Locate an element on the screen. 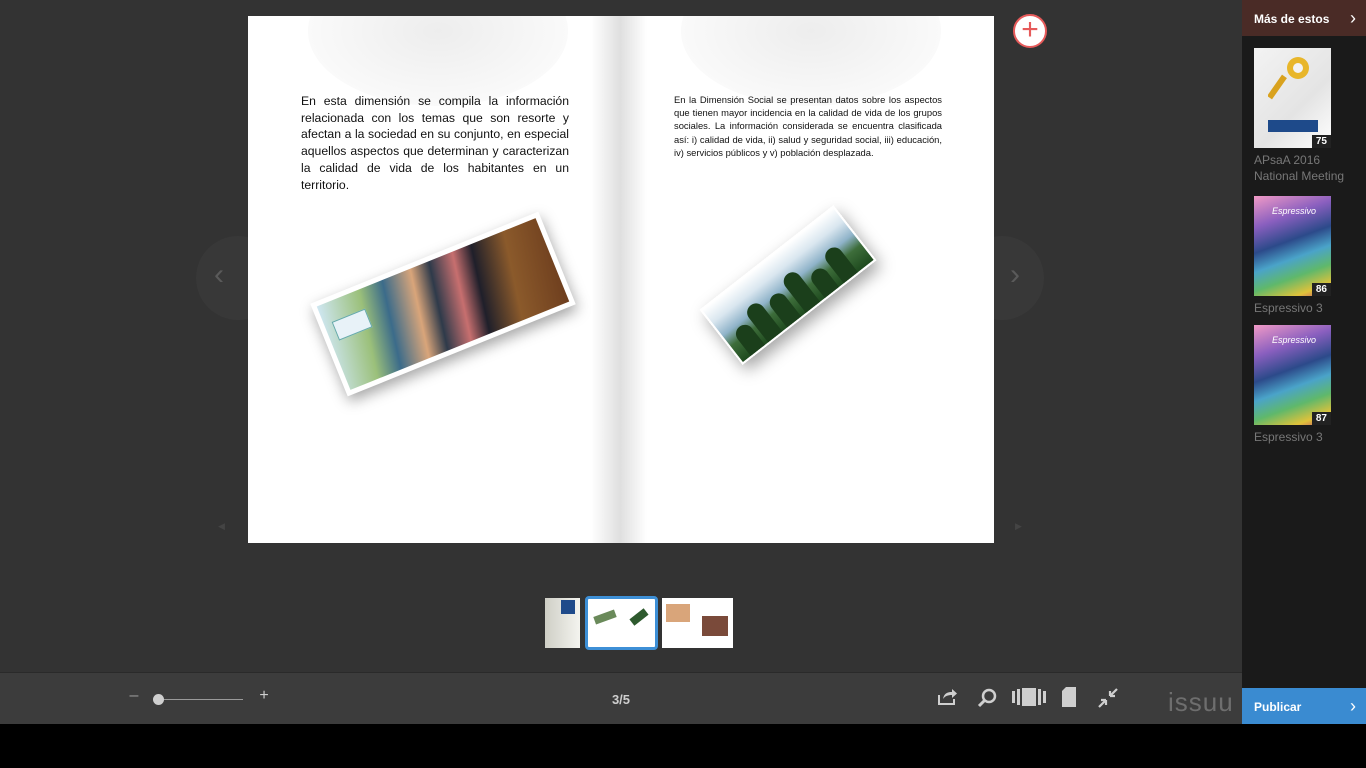  more-like-this-label: Más de estos is located at coordinates (1292, 19).